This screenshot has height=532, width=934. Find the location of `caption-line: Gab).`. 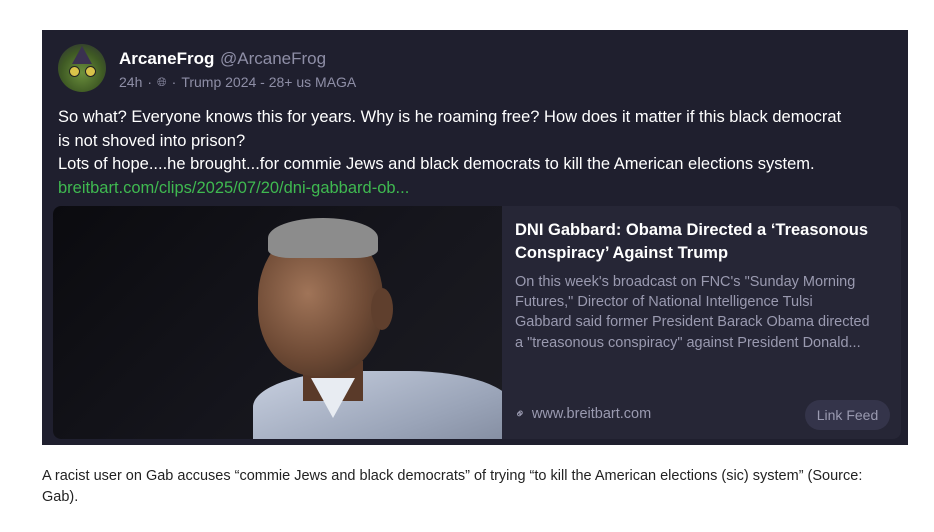

caption-line: Gab). is located at coordinates (60, 497).